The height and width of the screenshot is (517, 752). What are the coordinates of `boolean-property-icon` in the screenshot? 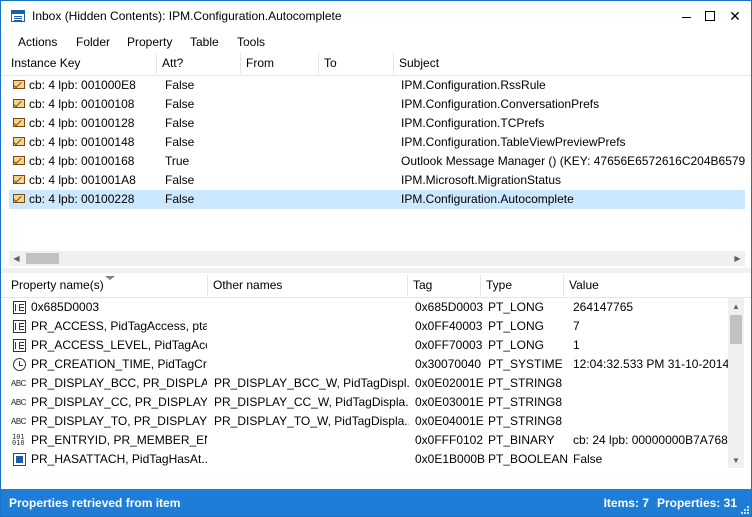 It's located at (19, 459).